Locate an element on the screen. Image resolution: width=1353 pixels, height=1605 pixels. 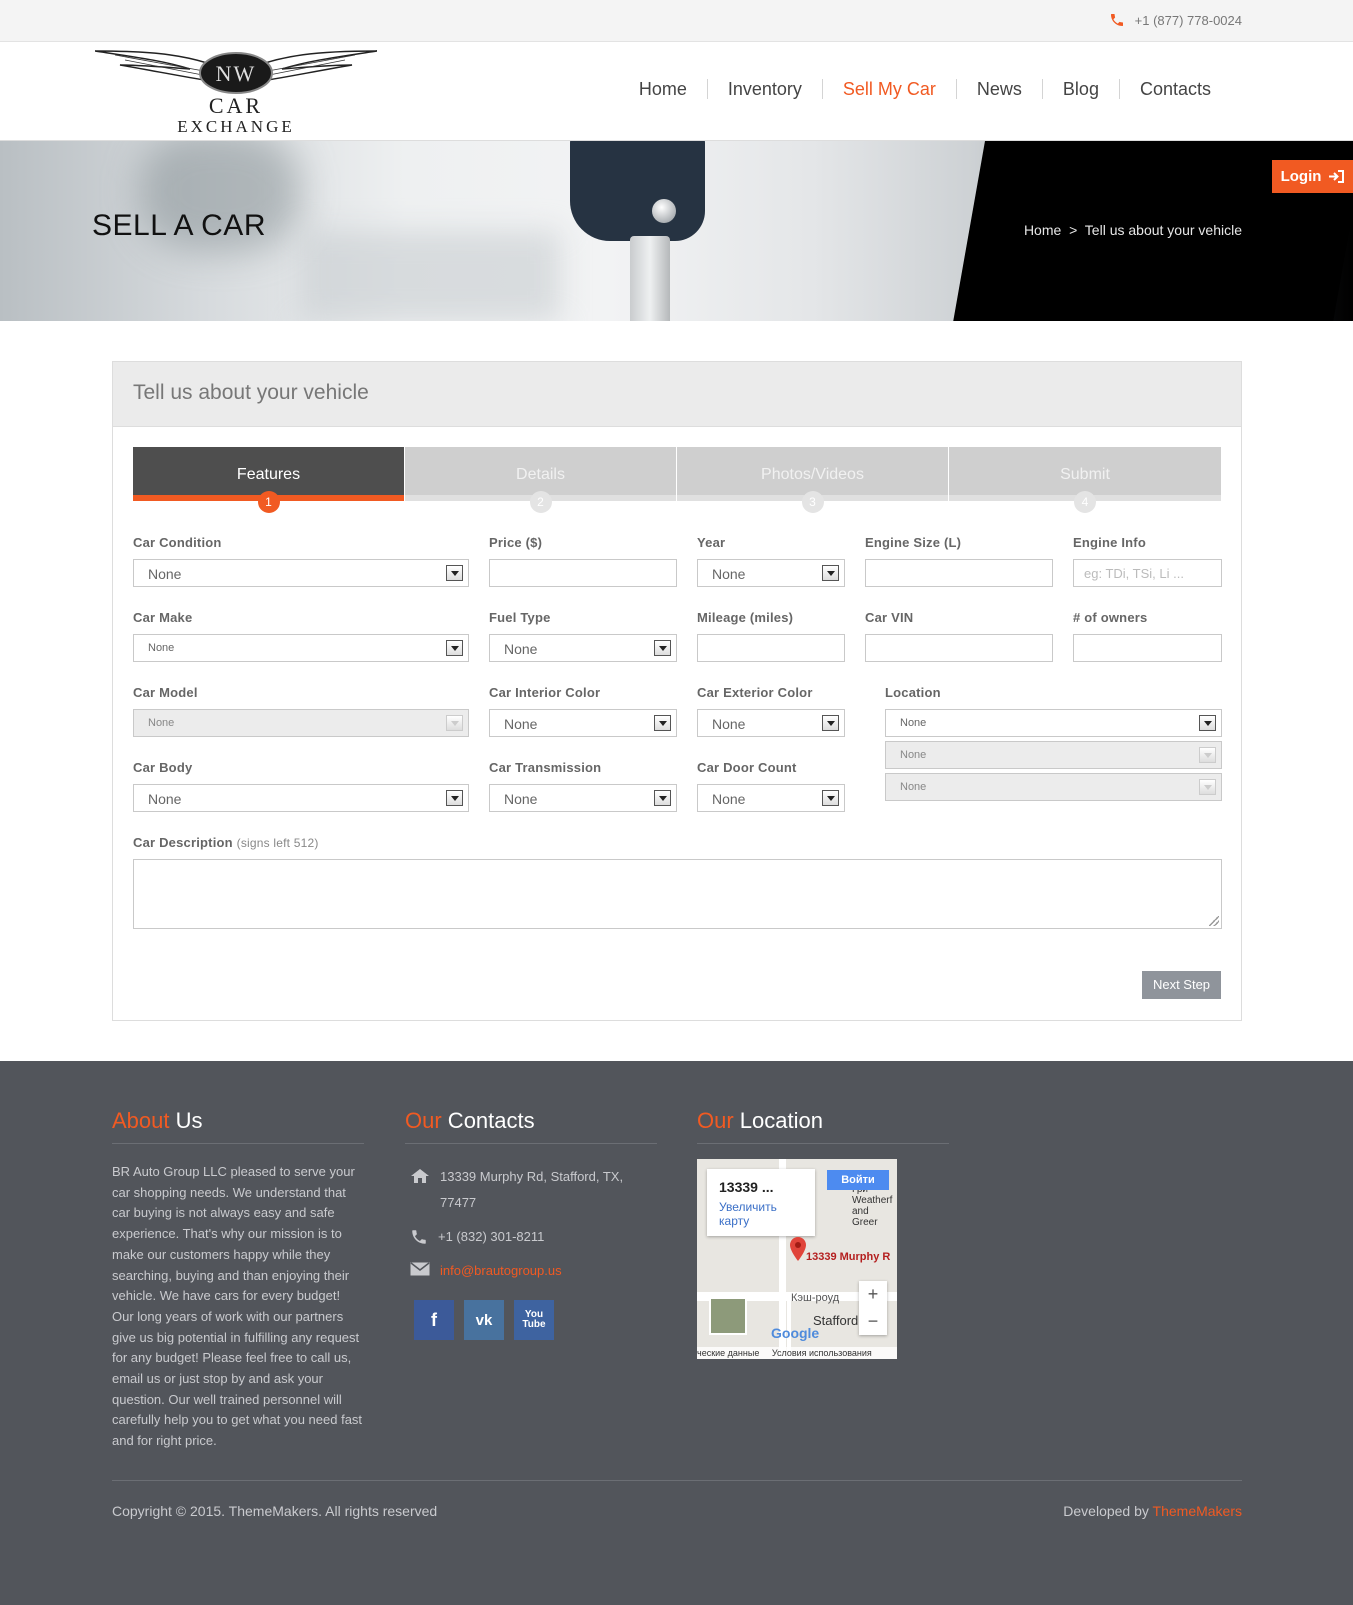
fuel-type-label: Fuel Type is located at coordinates (520, 617).